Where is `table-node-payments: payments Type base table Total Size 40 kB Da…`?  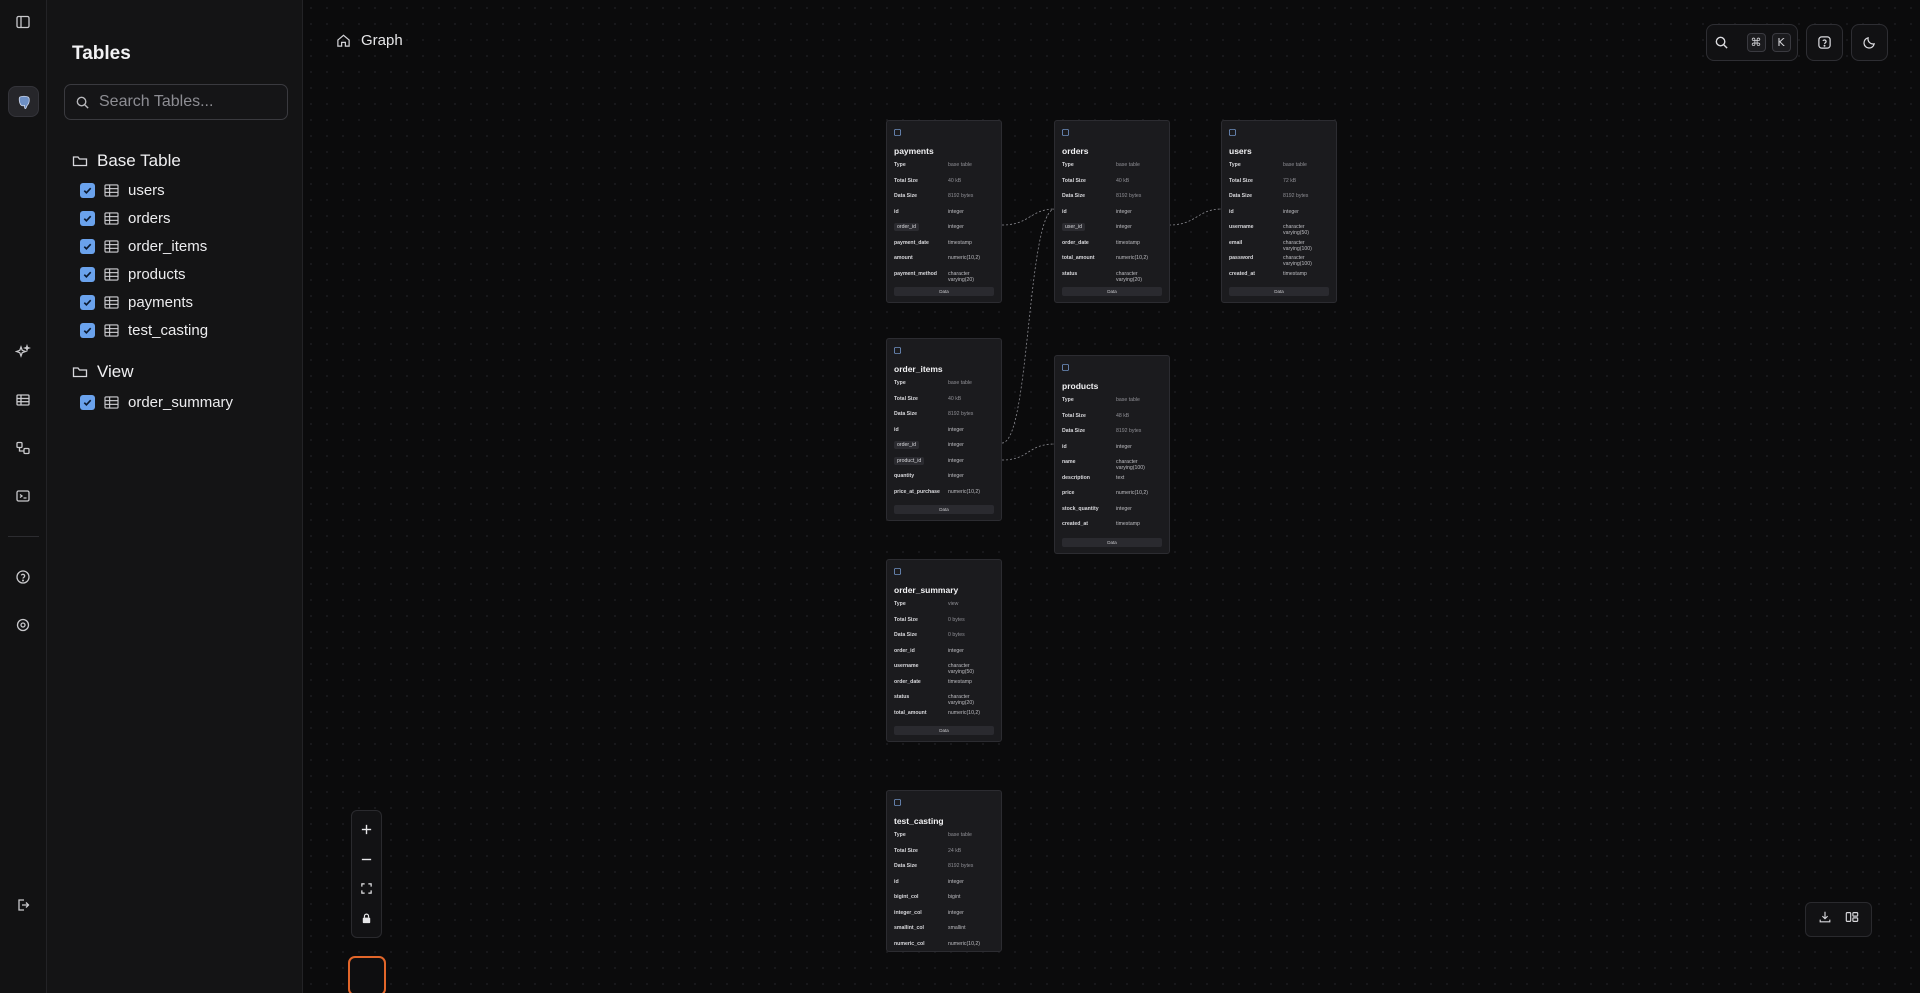 table-node-payments: payments Type base table Total Size 40 kB Da… is located at coordinates (944, 211).